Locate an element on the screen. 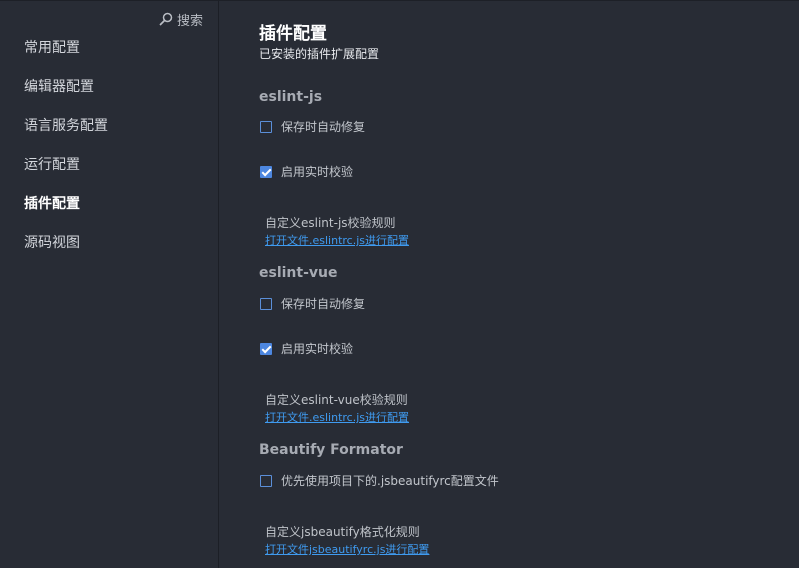  eslint-js-realtime-check-checkbox: 启用实时校验 is located at coordinates (306, 171).